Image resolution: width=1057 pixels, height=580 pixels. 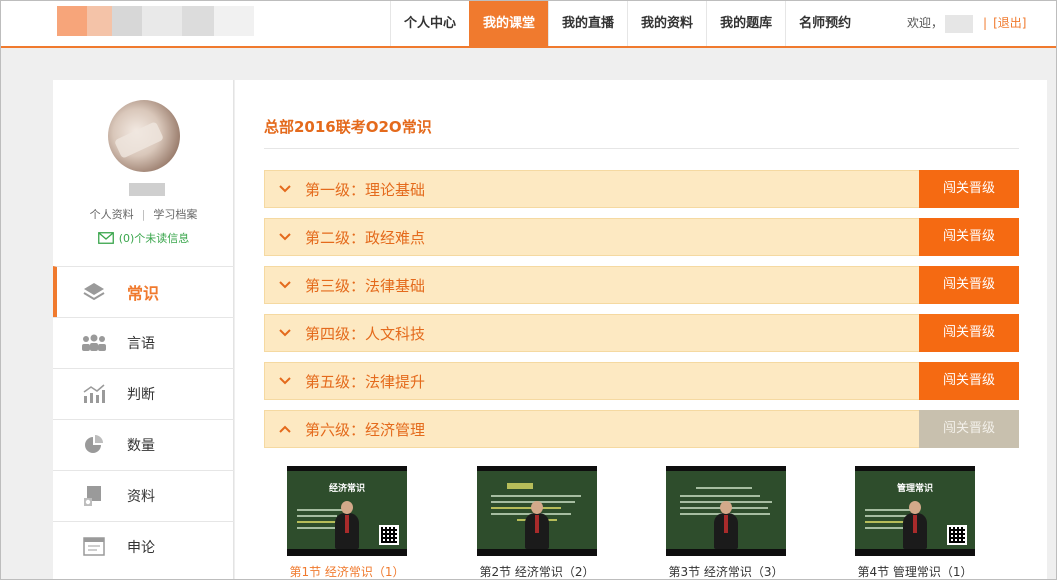 I want to click on chart-trend-icon, so click(x=94, y=394).